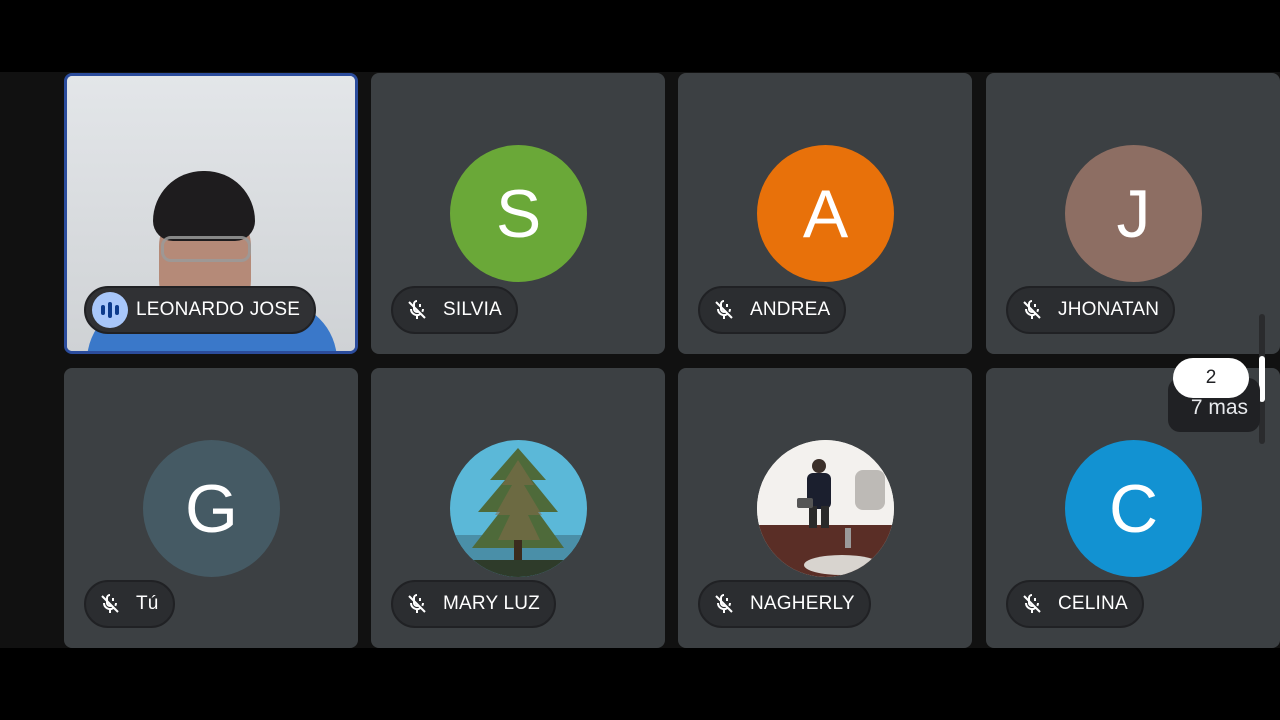  Describe the element at coordinates (1093, 603) in the screenshot. I see `participant-name: CELINA` at that location.